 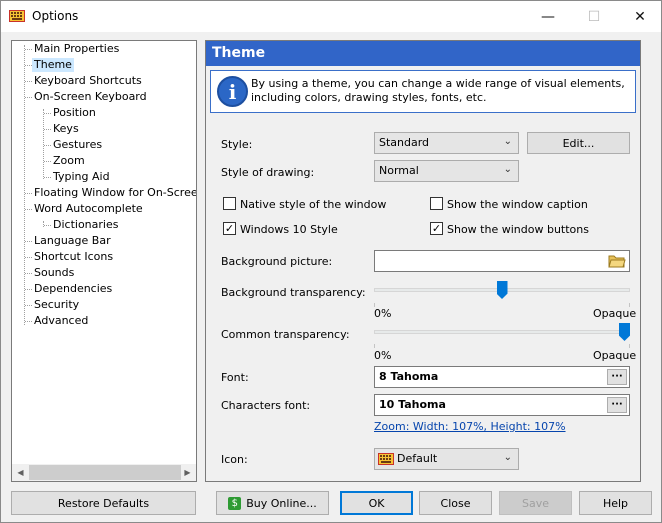 What do you see at coordinates (20, 472) in the screenshot?
I see `scroll-left-arrow-icon: ◀` at bounding box center [20, 472].